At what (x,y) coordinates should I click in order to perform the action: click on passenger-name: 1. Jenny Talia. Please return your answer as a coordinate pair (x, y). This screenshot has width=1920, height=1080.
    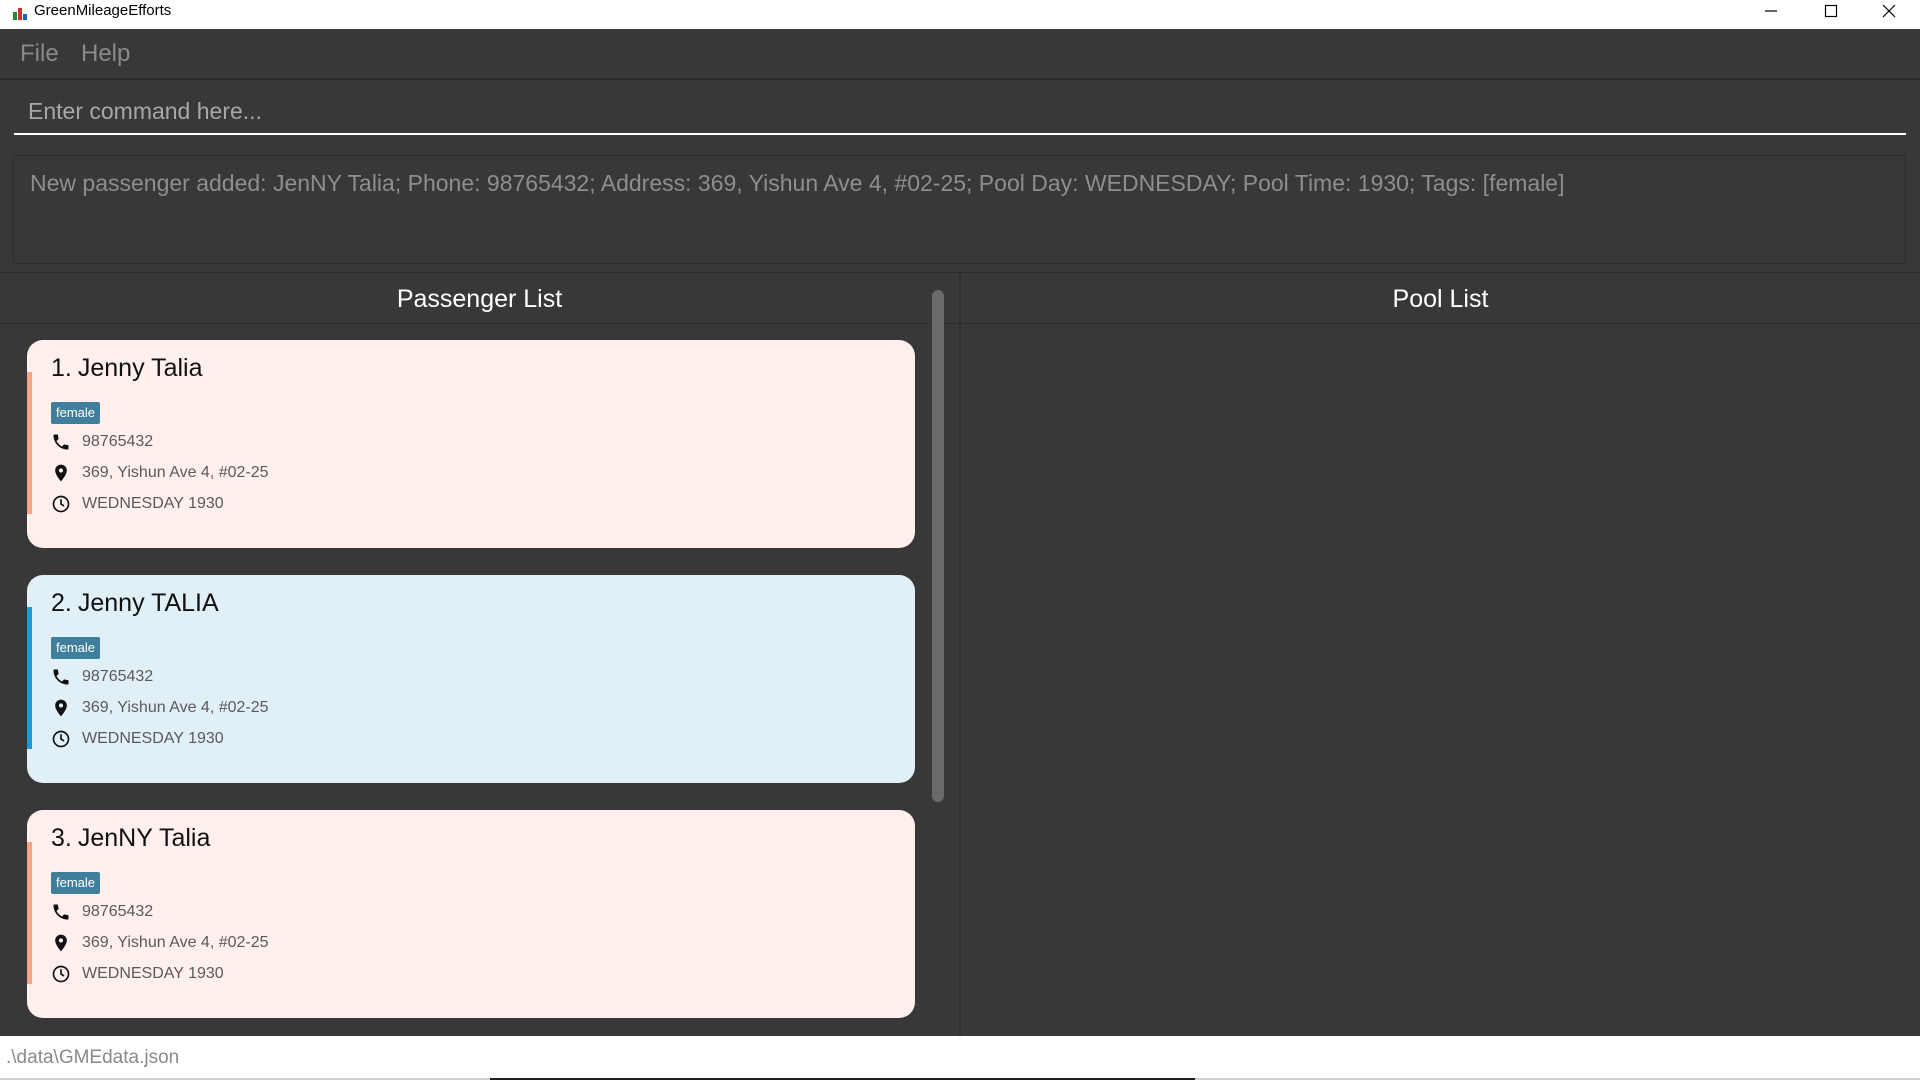
    Looking at the image, I should click on (126, 368).